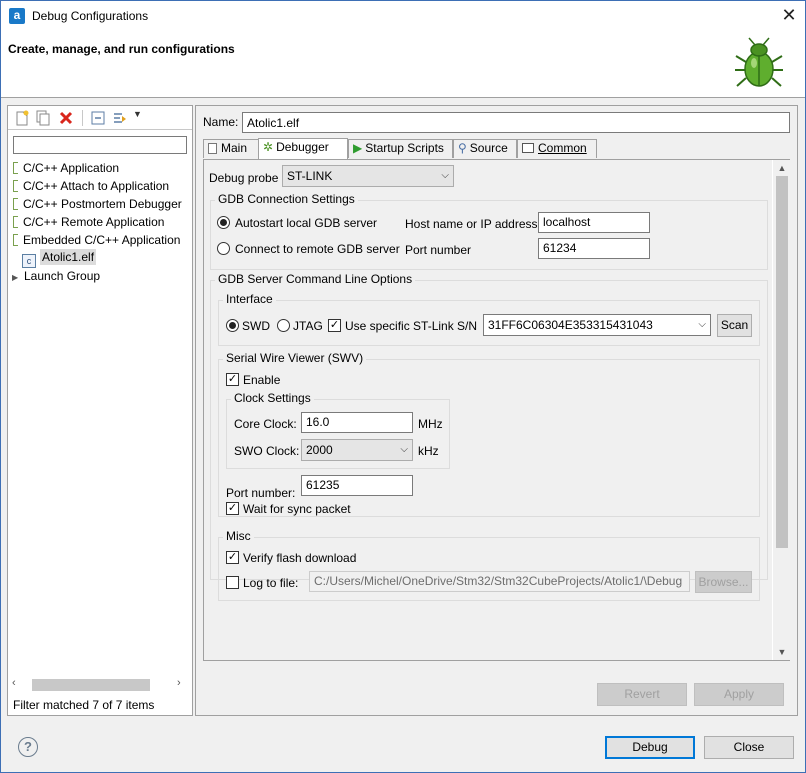 Image resolution: width=806 pixels, height=773 pixels. Describe the element at coordinates (232, 582) in the screenshot. I see `log-to-file-checkbox` at that location.